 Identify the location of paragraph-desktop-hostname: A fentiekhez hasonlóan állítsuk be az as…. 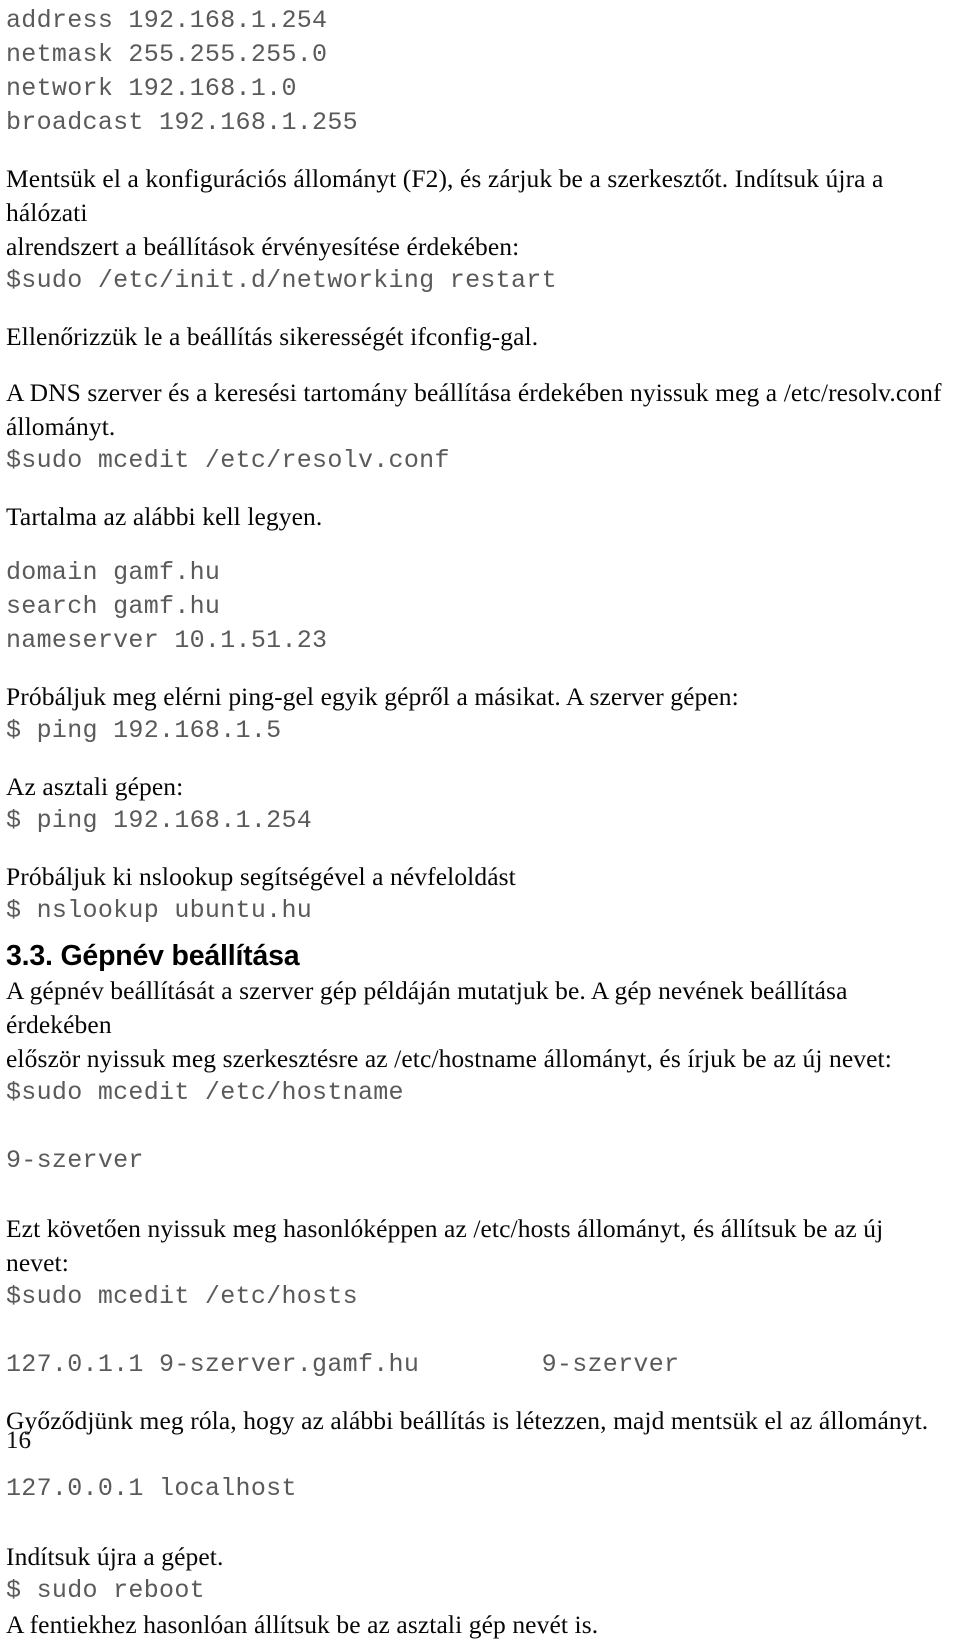
(302, 1624).